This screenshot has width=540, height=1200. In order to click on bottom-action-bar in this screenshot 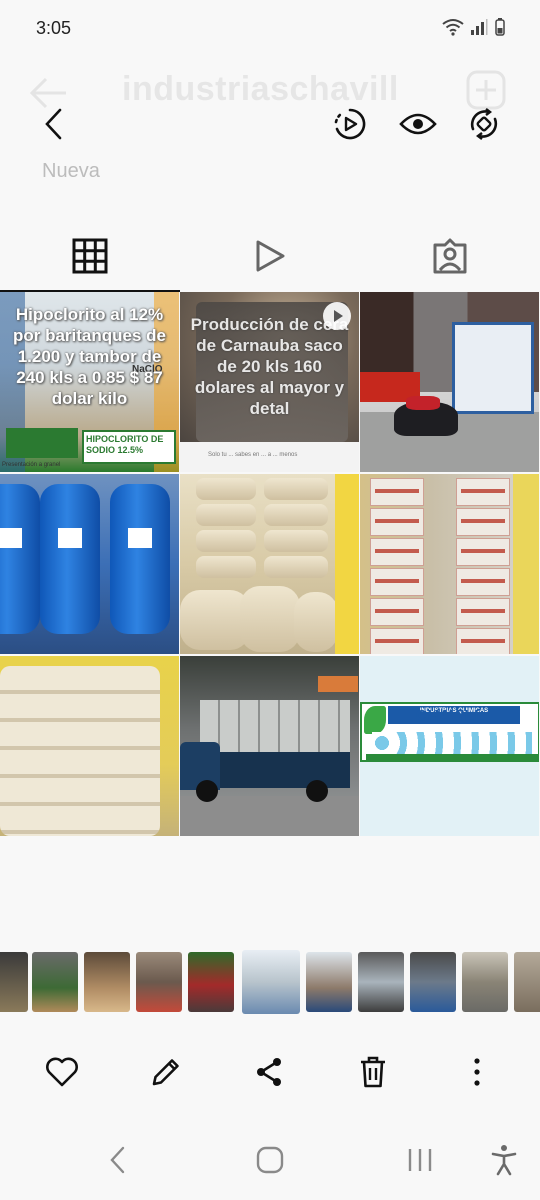, I will do `click(270, 1073)`.